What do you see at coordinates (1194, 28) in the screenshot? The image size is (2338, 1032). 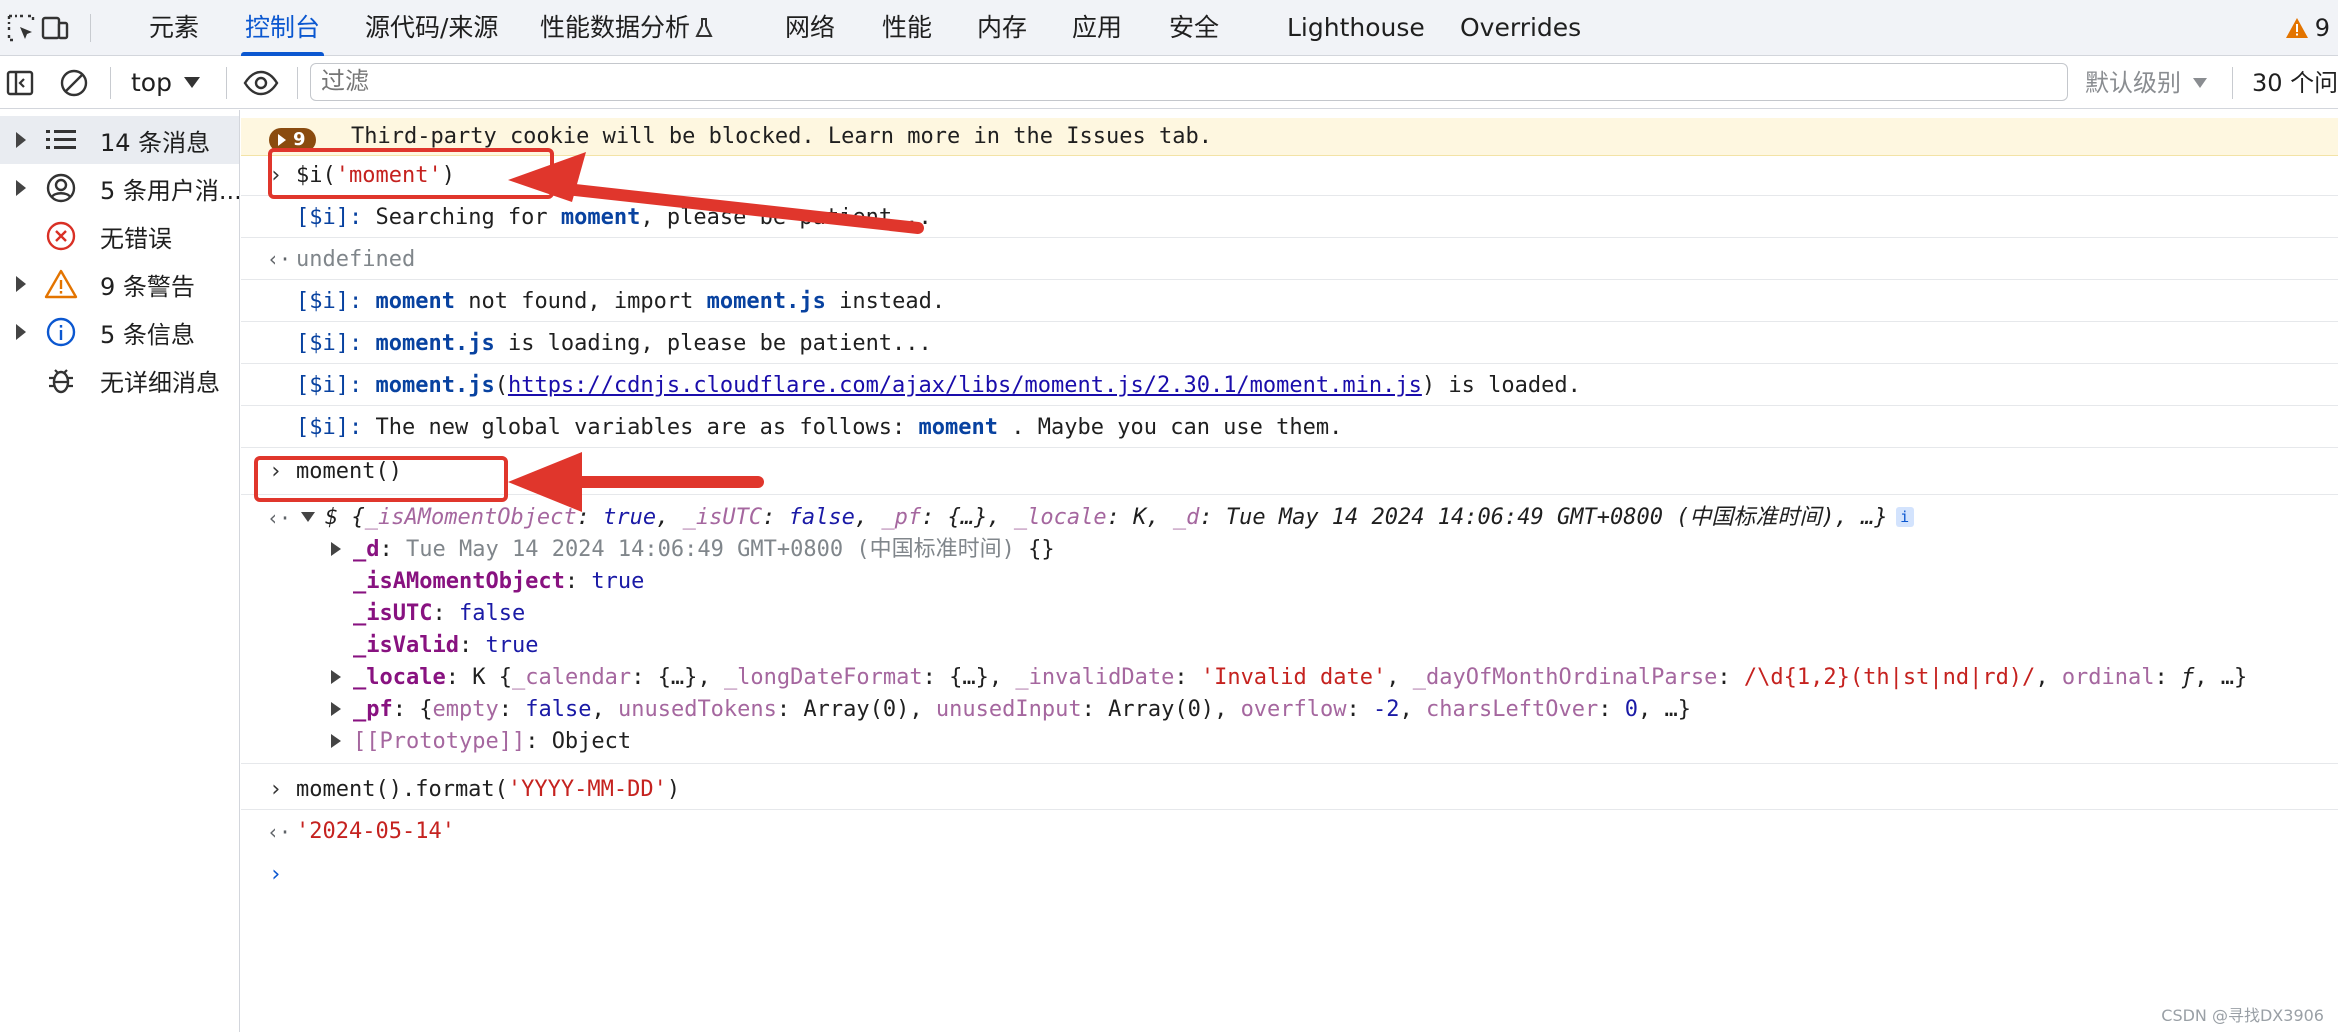 I see `tab-security: 安全` at bounding box center [1194, 28].